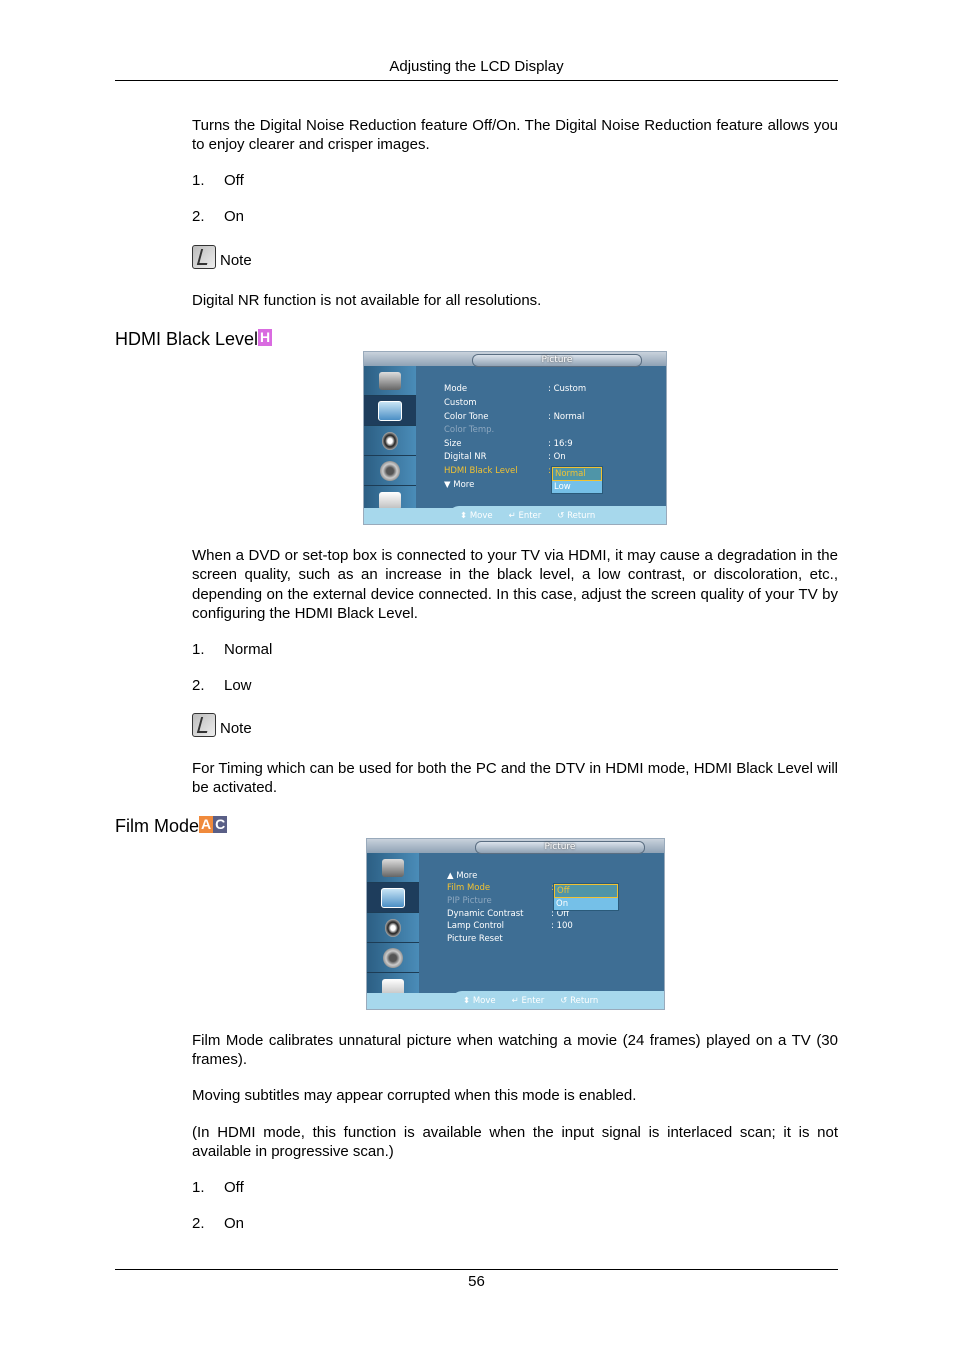  What do you see at coordinates (206, 824) in the screenshot?
I see `analog-mode-badge-icon: A` at bounding box center [206, 824].